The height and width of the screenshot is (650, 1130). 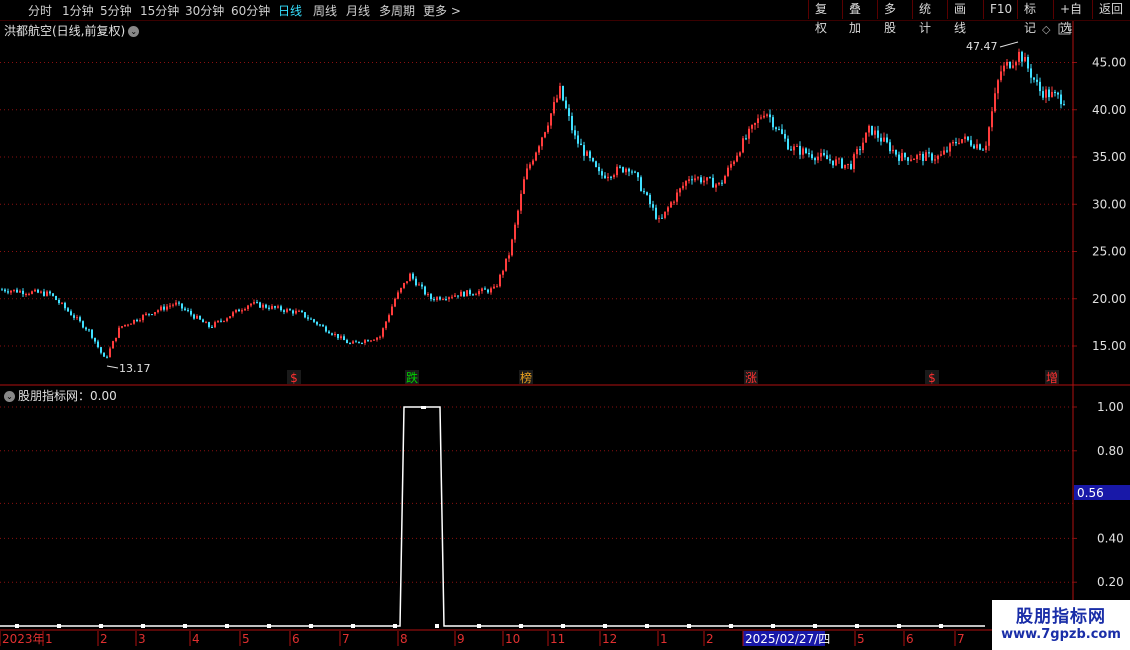 What do you see at coordinates (1064, 29) in the screenshot?
I see `panel-toggle-icon` at bounding box center [1064, 29].